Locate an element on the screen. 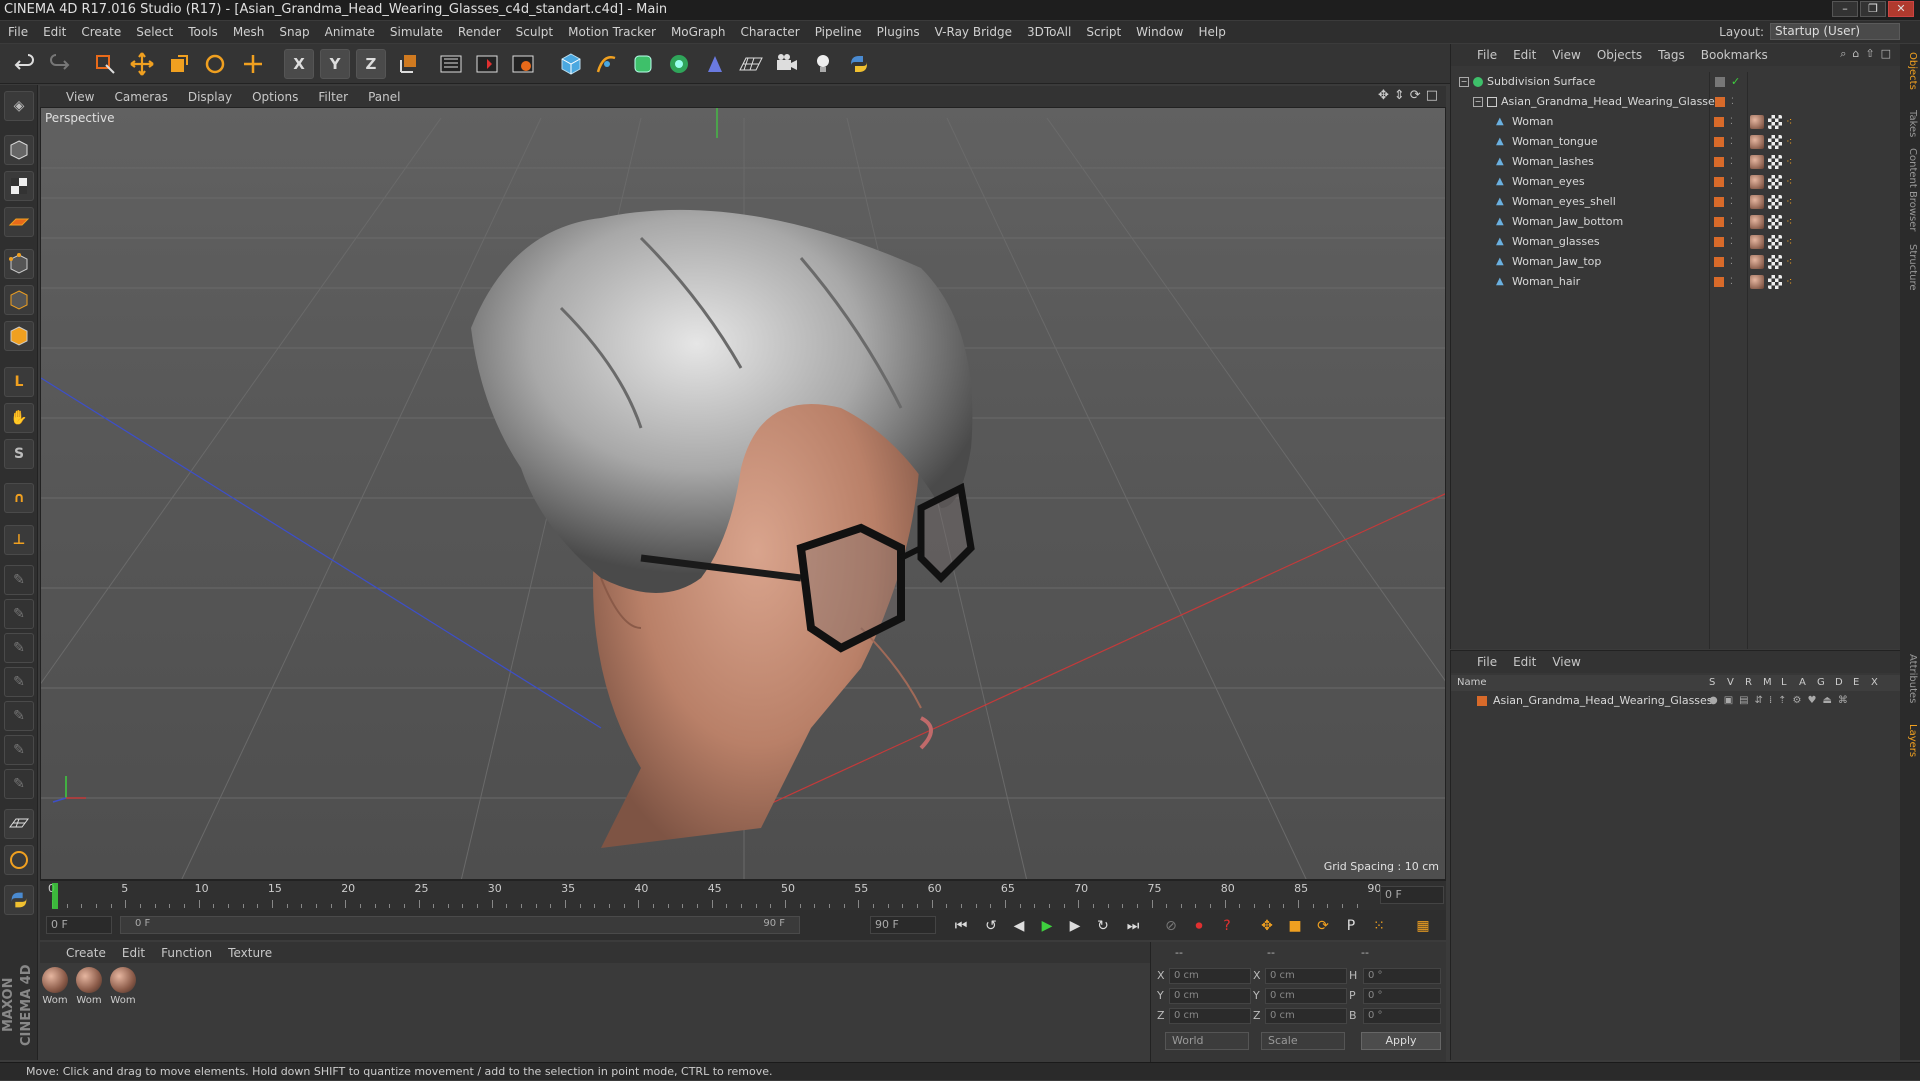 This screenshot has width=1920, height=1081. cube-object-icon is located at coordinates (571, 64).